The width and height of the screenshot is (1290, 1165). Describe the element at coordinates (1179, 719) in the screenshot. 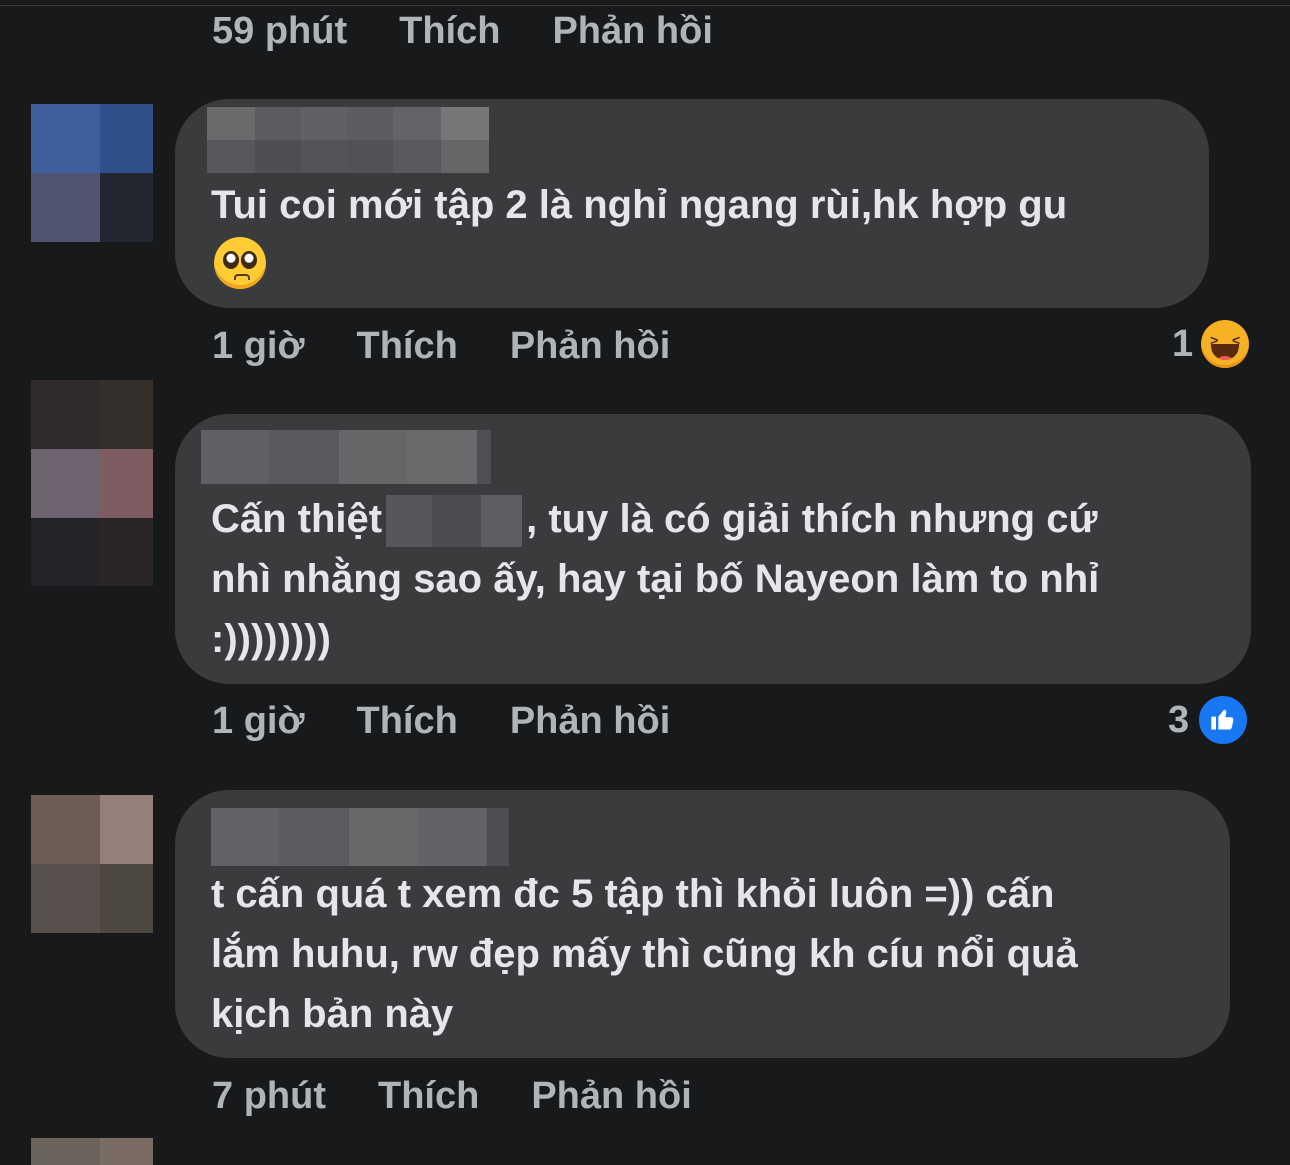

I see `reaction-count: 3` at that location.